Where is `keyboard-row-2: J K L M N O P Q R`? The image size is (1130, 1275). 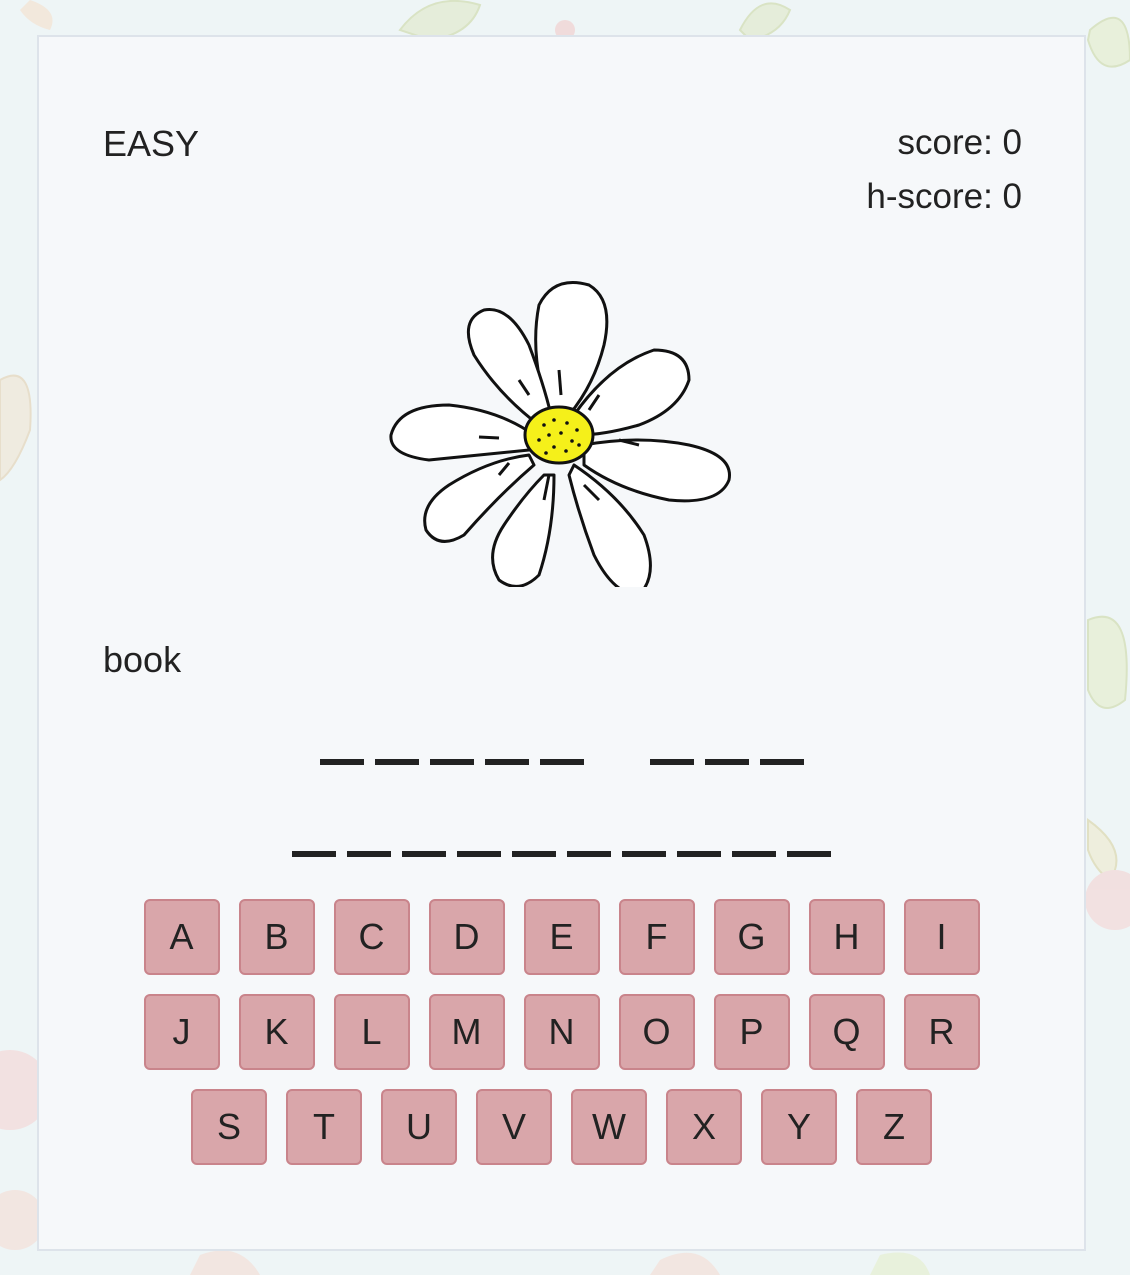 keyboard-row-2: J K L M N O P Q R is located at coordinates (561, 1032).